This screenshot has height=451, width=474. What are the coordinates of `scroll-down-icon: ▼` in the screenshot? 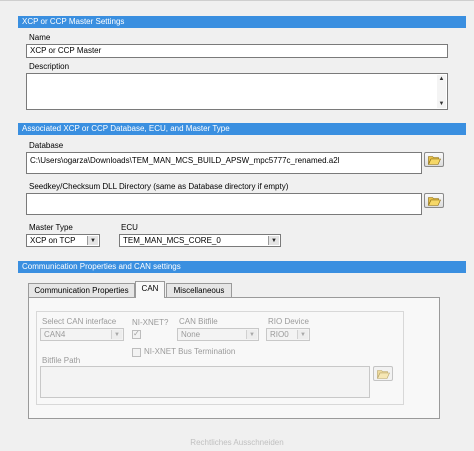 It's located at (441, 104).